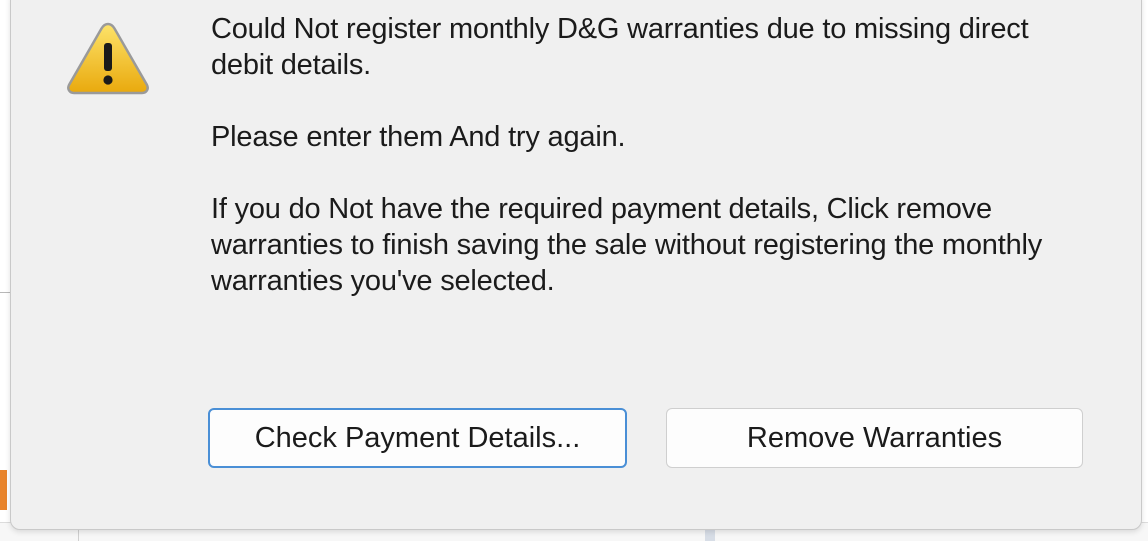  I want to click on warning-icon, so click(108, 58).